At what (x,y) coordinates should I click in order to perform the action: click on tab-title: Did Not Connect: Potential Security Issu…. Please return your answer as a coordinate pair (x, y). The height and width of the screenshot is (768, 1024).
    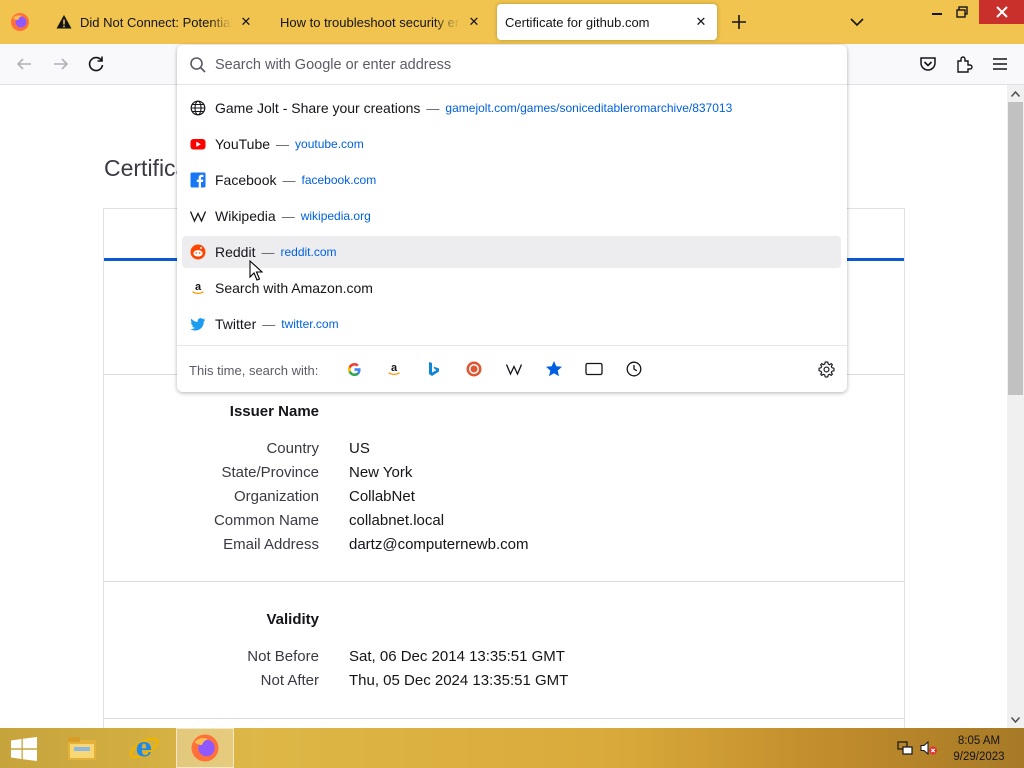
    Looking at the image, I should click on (156, 22).